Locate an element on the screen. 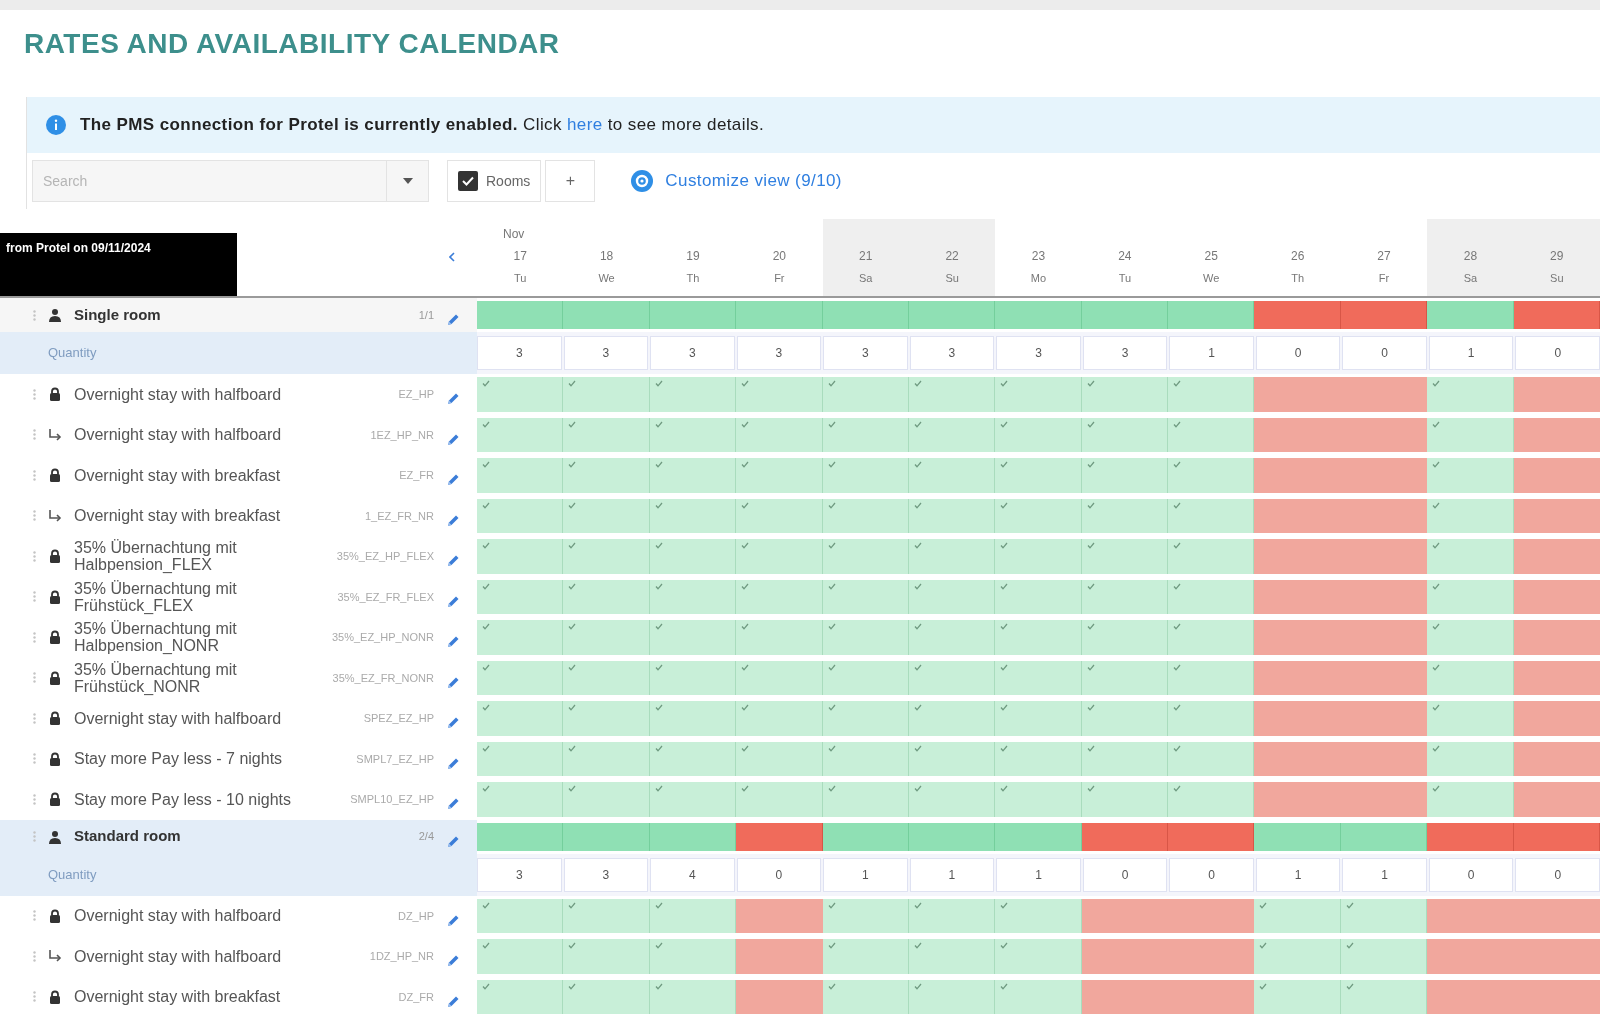 The height and width of the screenshot is (1032, 1600). details-link: here is located at coordinates (585, 125).